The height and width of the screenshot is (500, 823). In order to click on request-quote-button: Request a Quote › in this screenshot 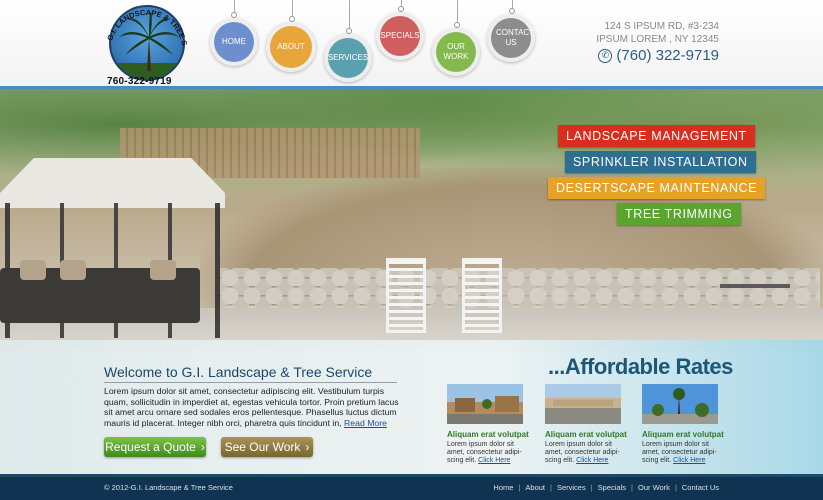, I will do `click(155, 447)`.